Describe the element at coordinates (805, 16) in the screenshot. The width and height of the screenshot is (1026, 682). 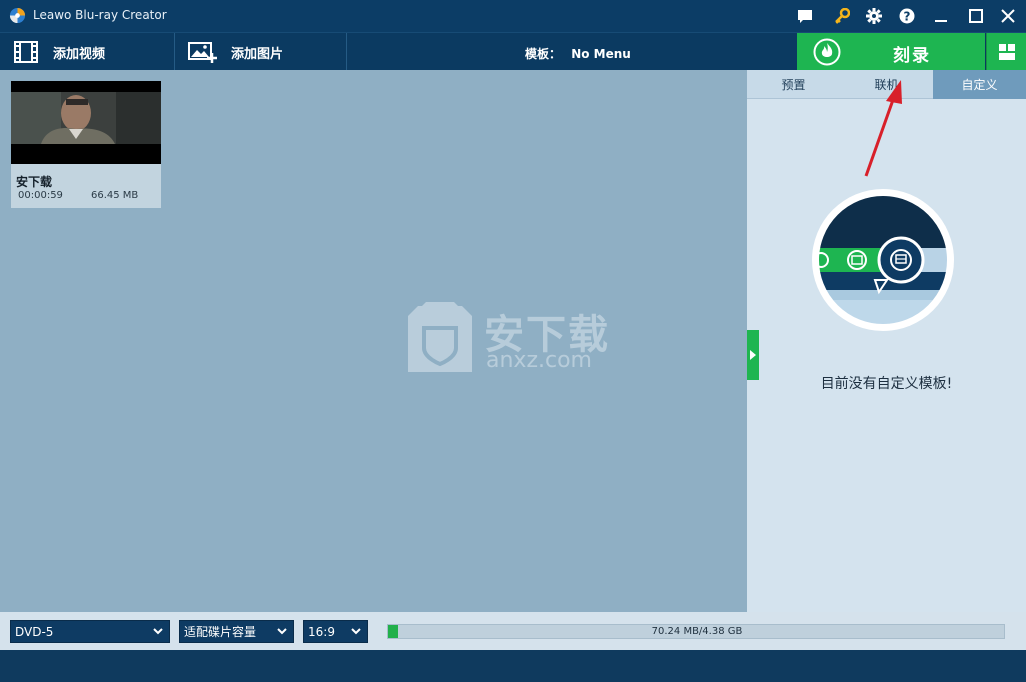
I see `chat-icon` at that location.